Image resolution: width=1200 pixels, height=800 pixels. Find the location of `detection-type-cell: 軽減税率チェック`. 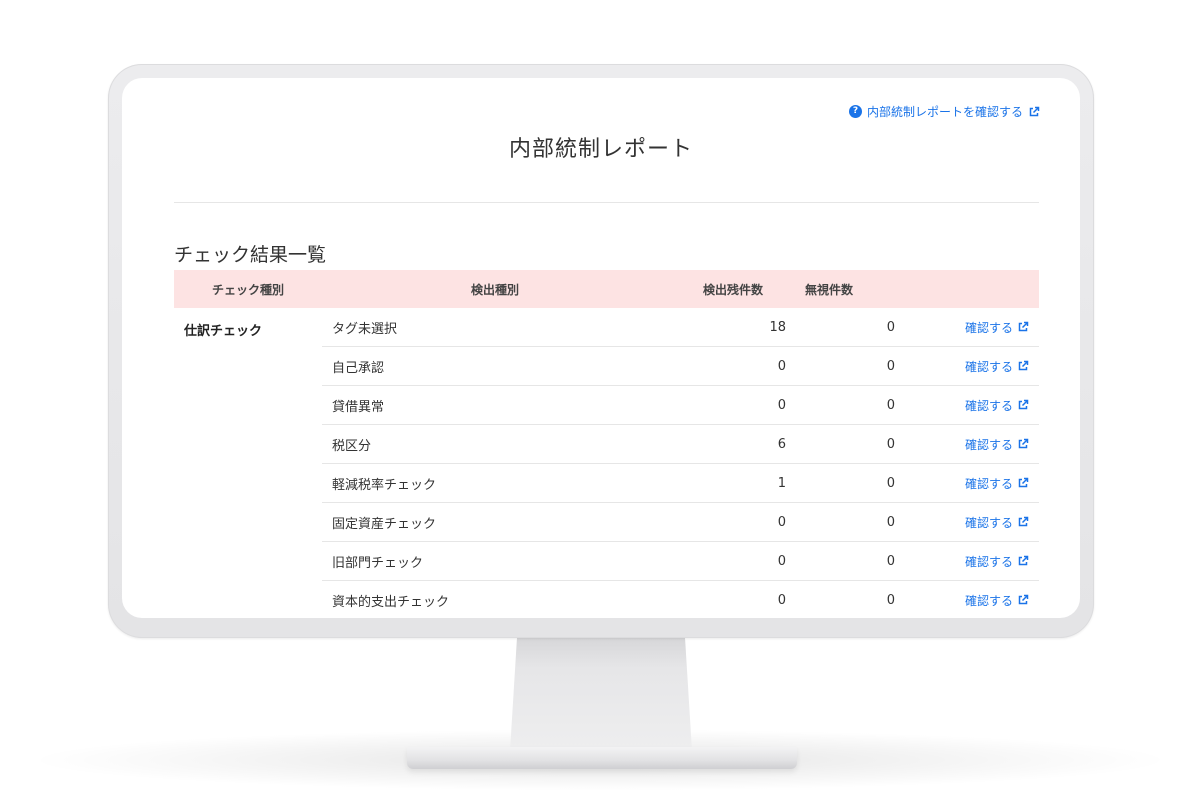

detection-type-cell: 軽減税率チェック is located at coordinates (384, 485).